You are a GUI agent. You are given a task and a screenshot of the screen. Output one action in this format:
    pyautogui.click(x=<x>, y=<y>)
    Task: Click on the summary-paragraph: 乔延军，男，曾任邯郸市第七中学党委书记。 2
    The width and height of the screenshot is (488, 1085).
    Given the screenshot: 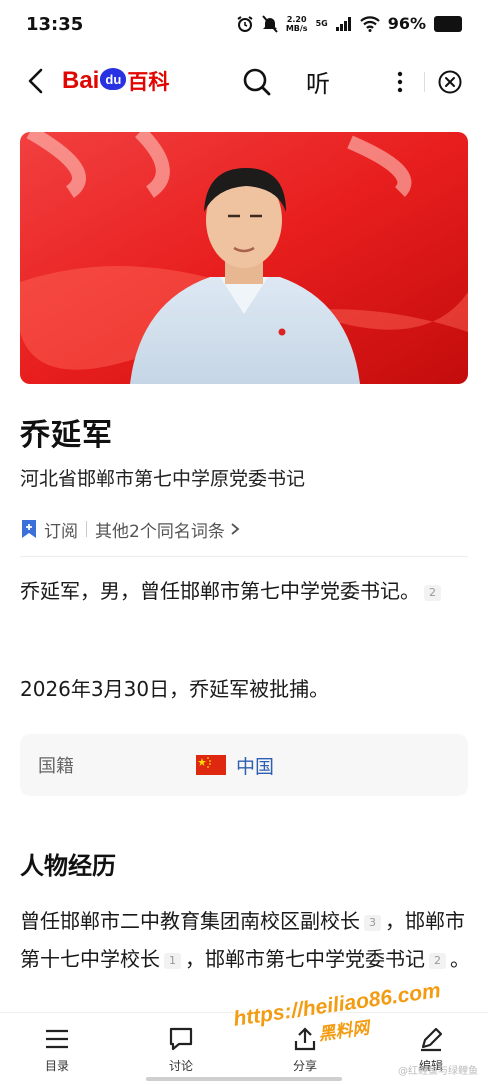 What is the action you would take?
    pyautogui.click(x=246, y=591)
    